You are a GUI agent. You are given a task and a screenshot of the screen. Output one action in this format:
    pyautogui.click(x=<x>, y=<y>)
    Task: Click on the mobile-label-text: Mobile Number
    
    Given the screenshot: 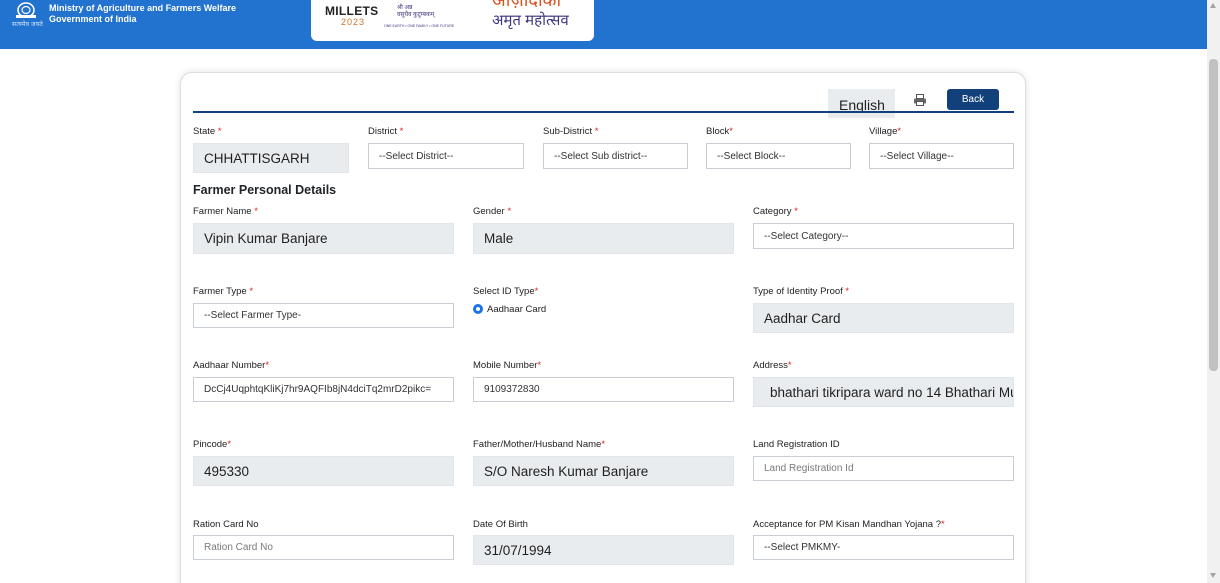 What is the action you would take?
    pyautogui.click(x=505, y=365)
    